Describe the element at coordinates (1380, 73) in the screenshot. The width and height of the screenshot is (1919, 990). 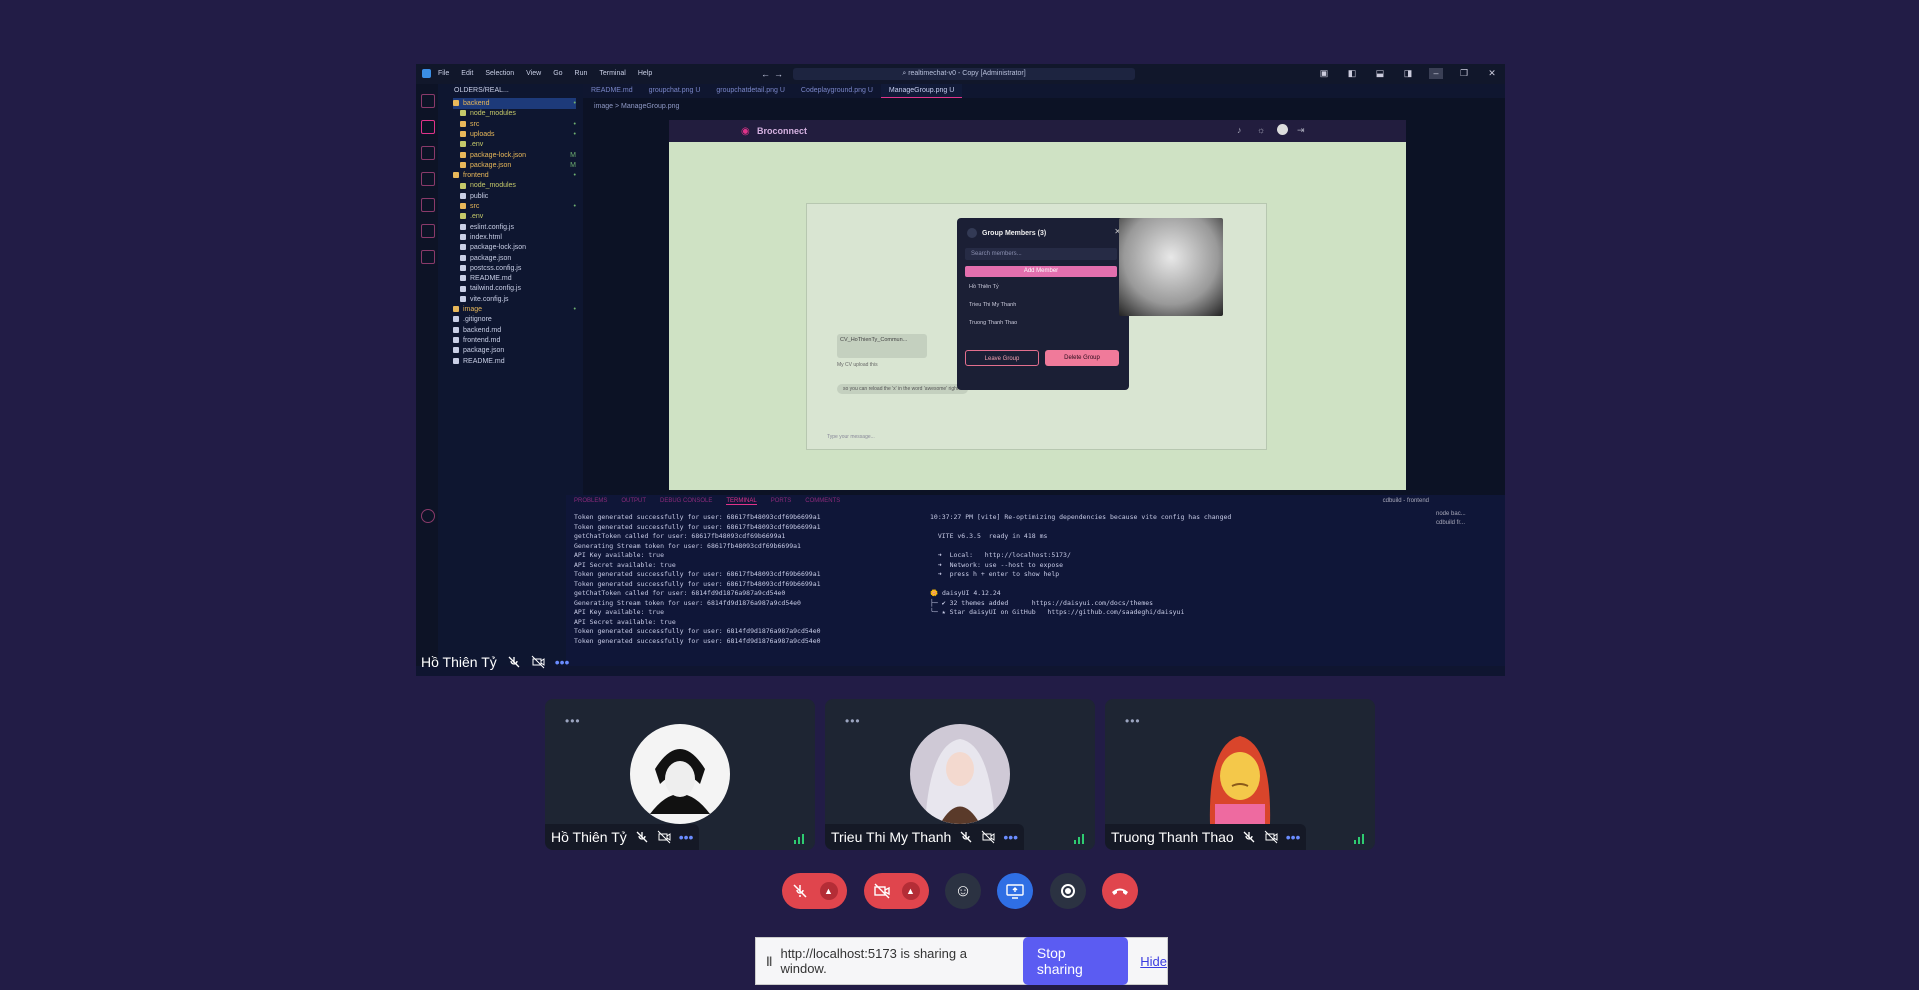
I see `panel-toggle-icon: ⬓` at that location.